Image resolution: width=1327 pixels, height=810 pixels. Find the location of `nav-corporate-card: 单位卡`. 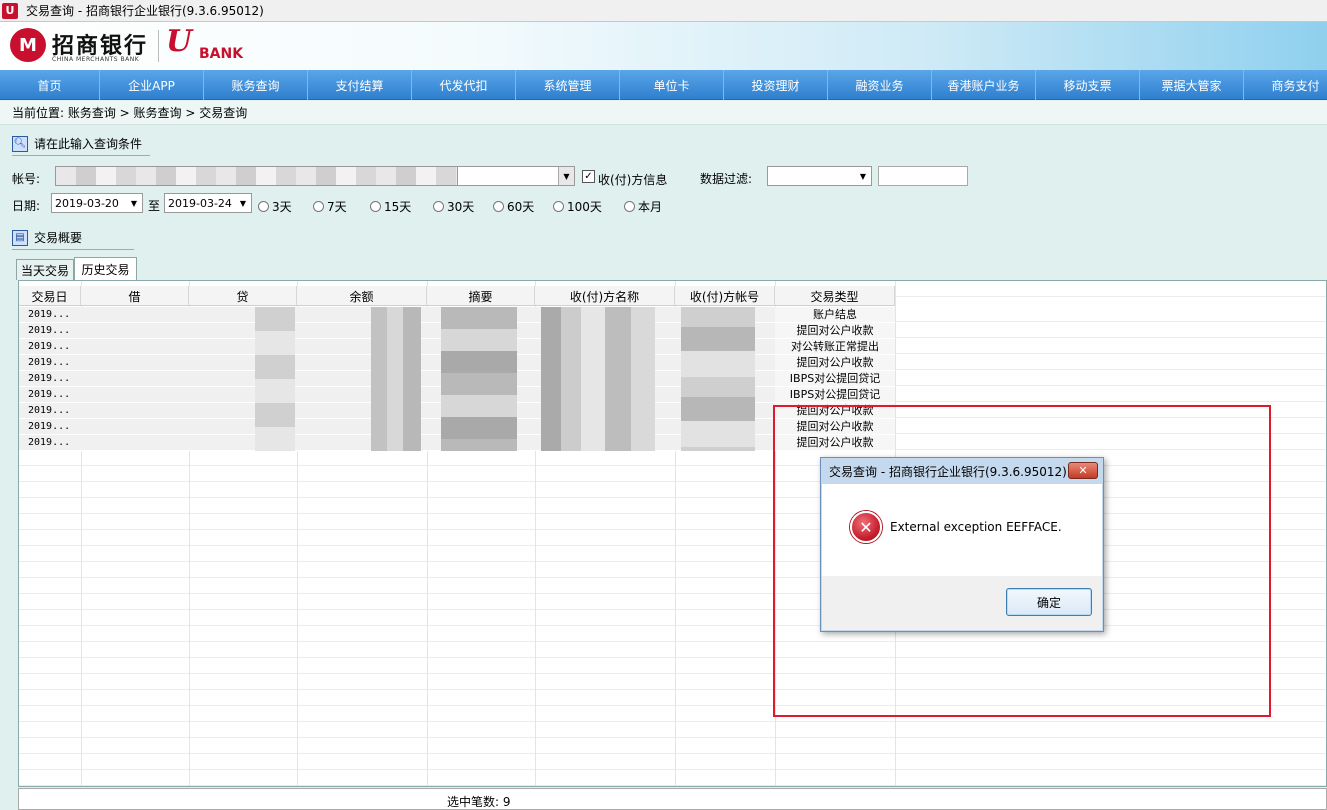

nav-corporate-card: 单位卡 is located at coordinates (672, 85).